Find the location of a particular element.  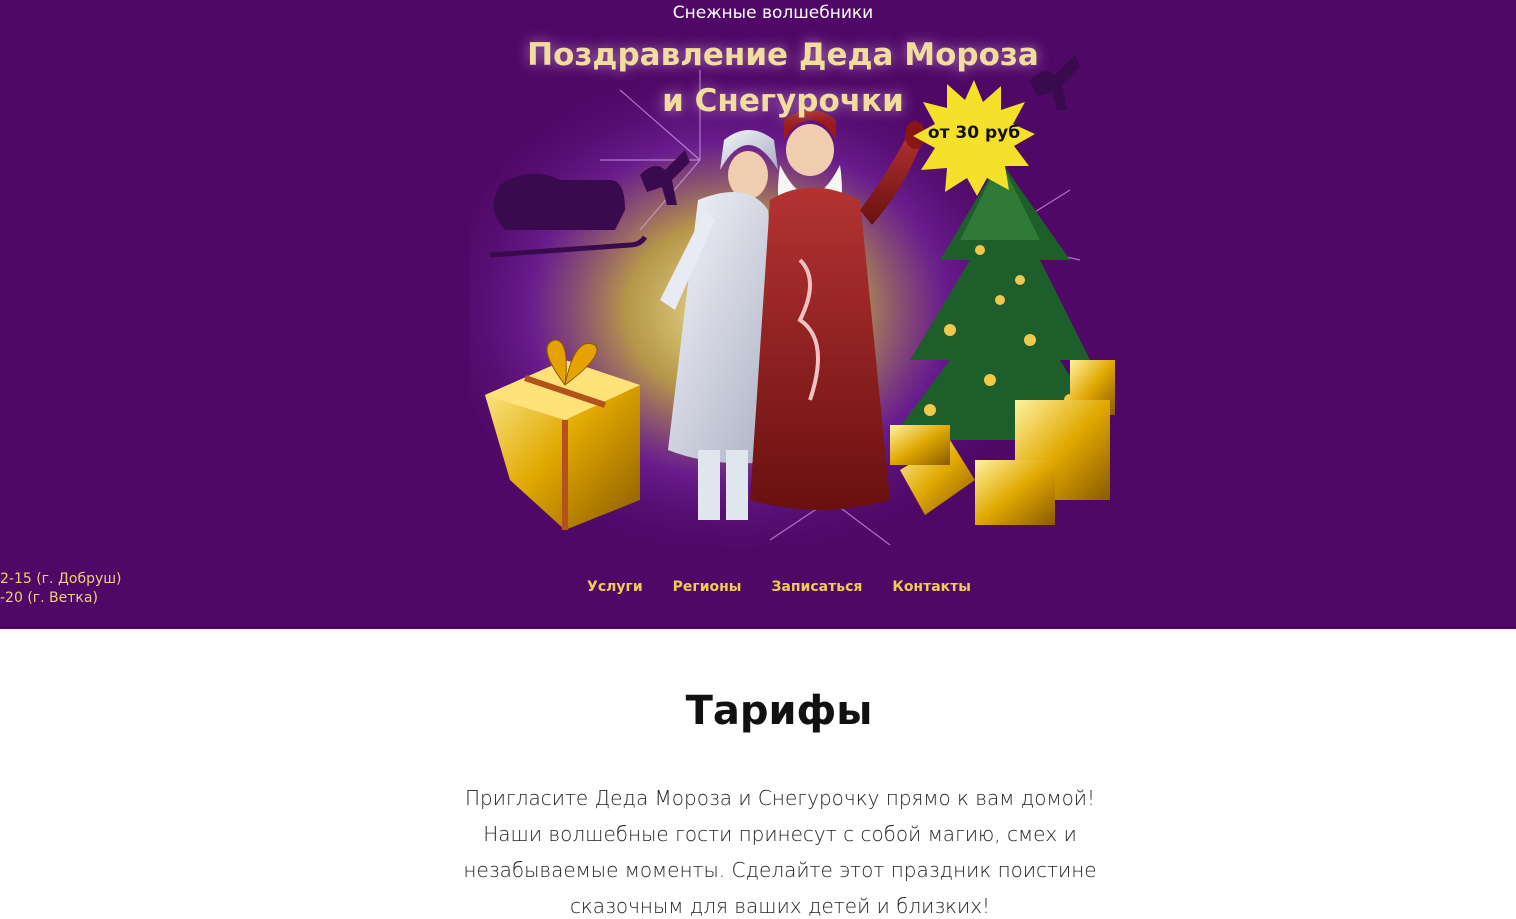

nav-item-booking: Записаться is located at coordinates (816, 587).